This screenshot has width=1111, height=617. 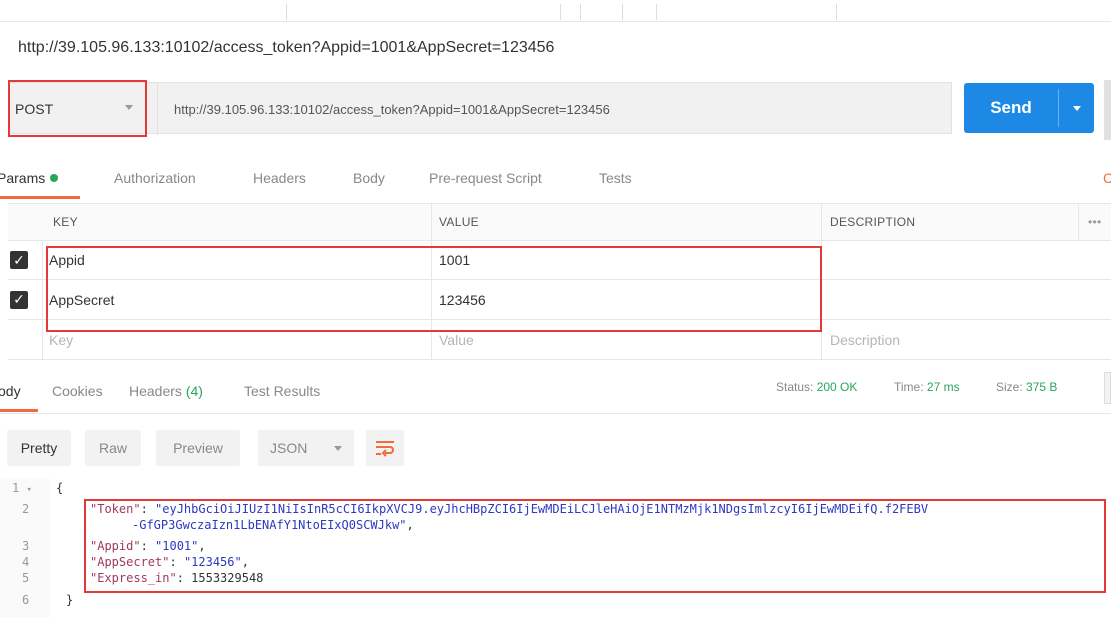 What do you see at coordinates (1095, 222) in the screenshot?
I see `more-options-icon: •••` at bounding box center [1095, 222].